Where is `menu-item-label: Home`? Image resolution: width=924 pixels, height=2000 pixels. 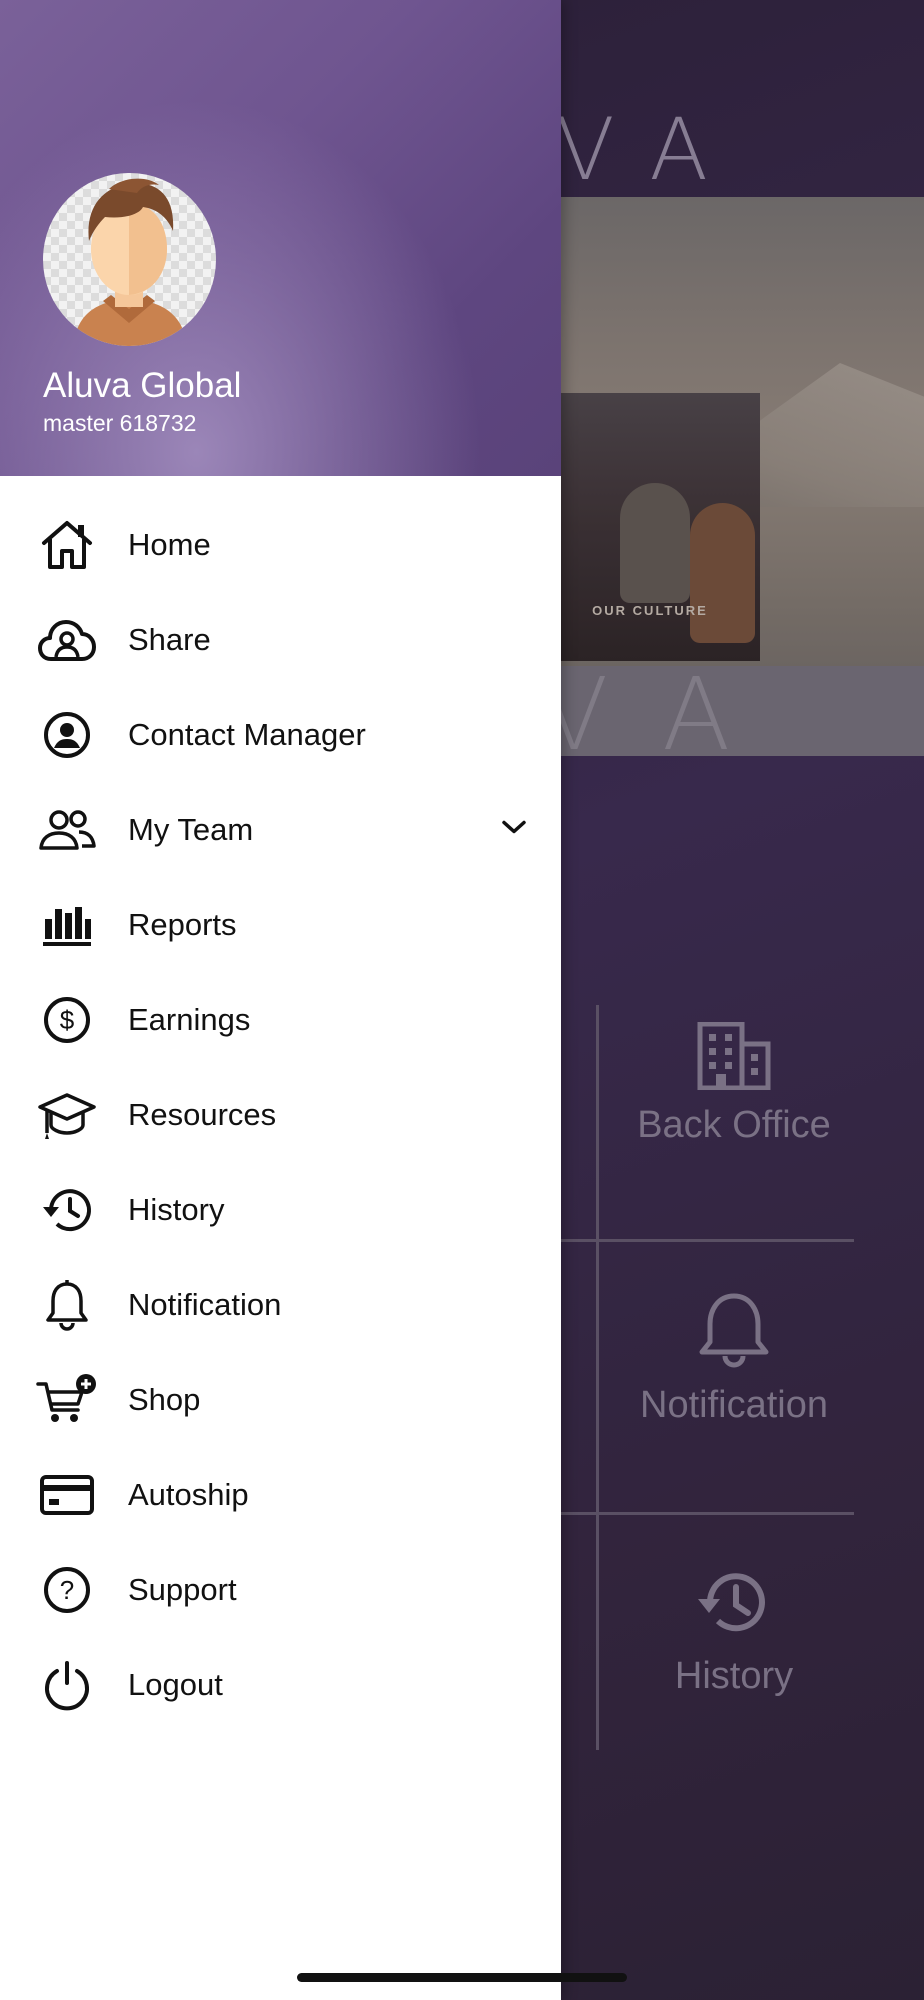 menu-item-label: Home is located at coordinates (169, 544).